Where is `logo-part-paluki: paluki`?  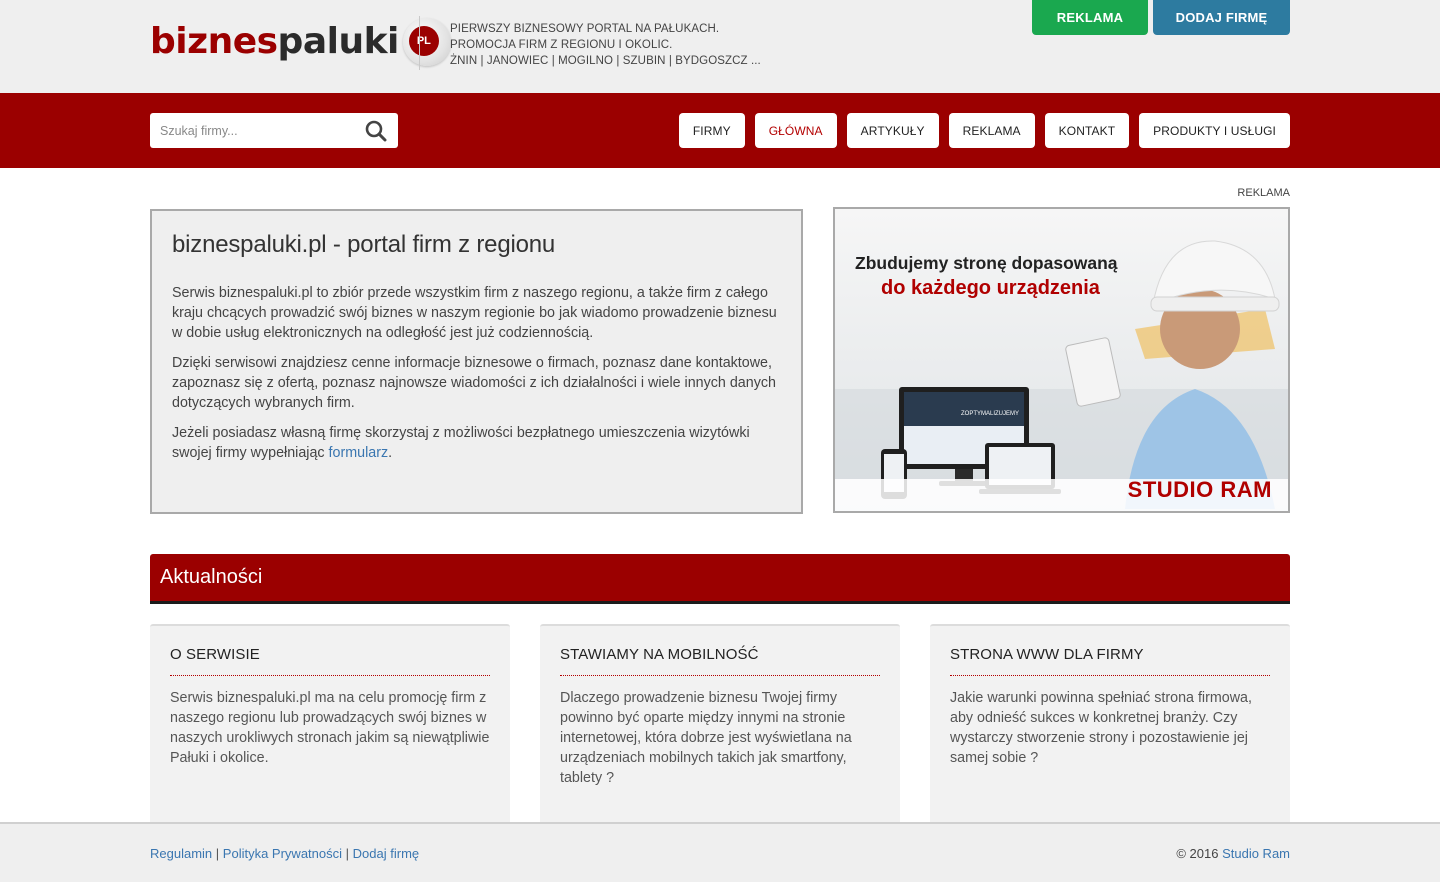 logo-part-paluki: paluki is located at coordinates (338, 41).